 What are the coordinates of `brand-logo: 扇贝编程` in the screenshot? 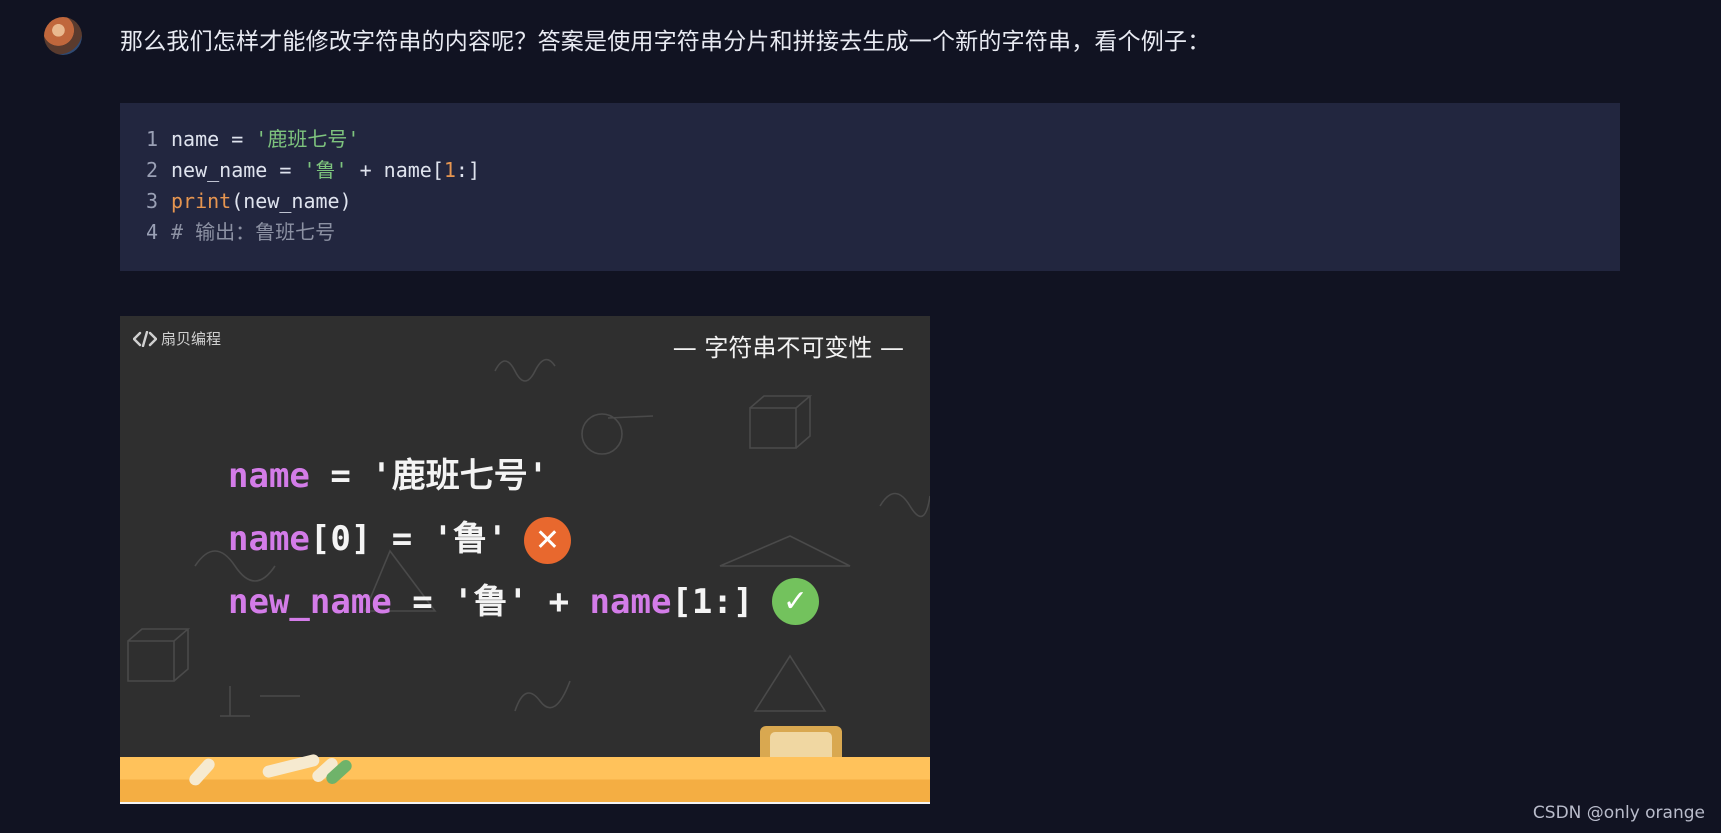 It's located at (177, 338).